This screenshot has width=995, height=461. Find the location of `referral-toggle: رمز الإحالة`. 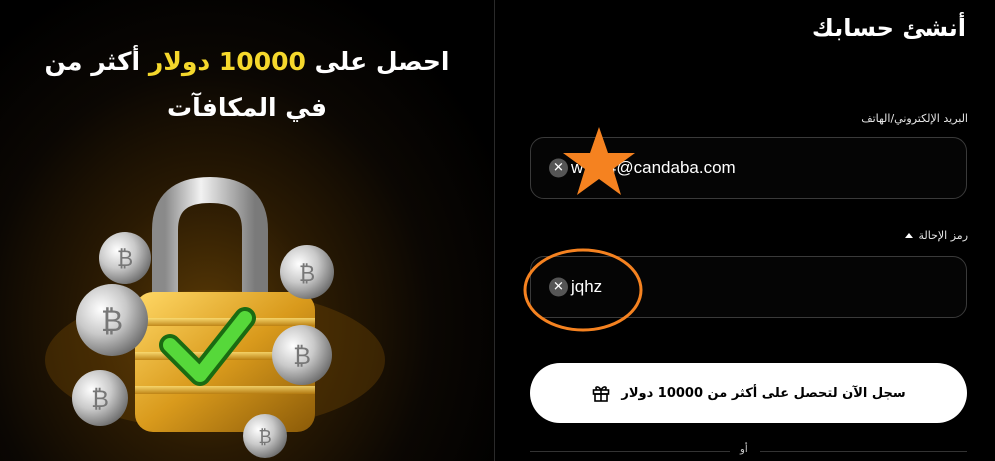

referral-toggle: رمز الإحالة is located at coordinates (936, 235).